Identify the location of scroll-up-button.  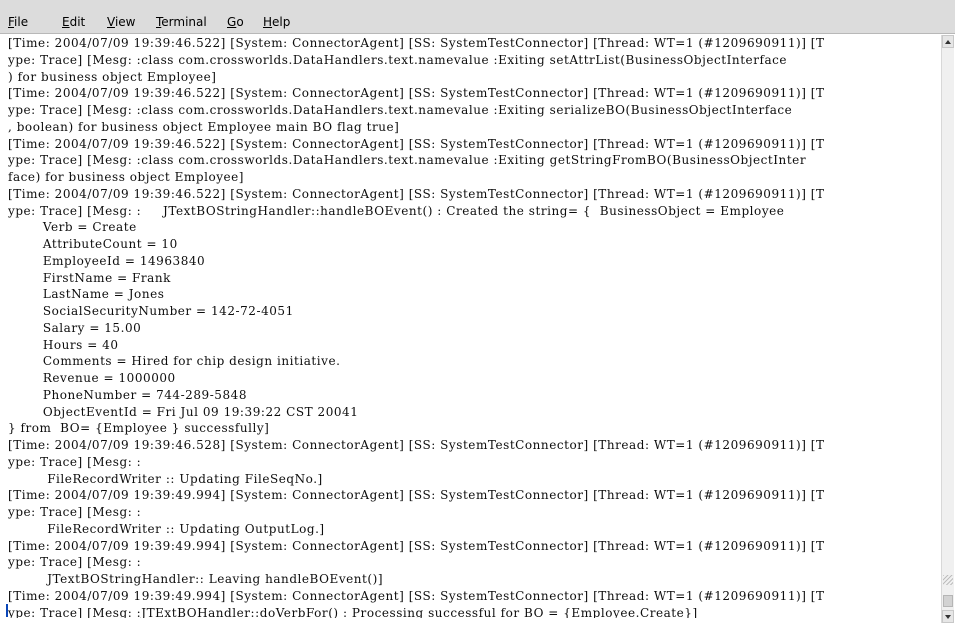
(948, 41).